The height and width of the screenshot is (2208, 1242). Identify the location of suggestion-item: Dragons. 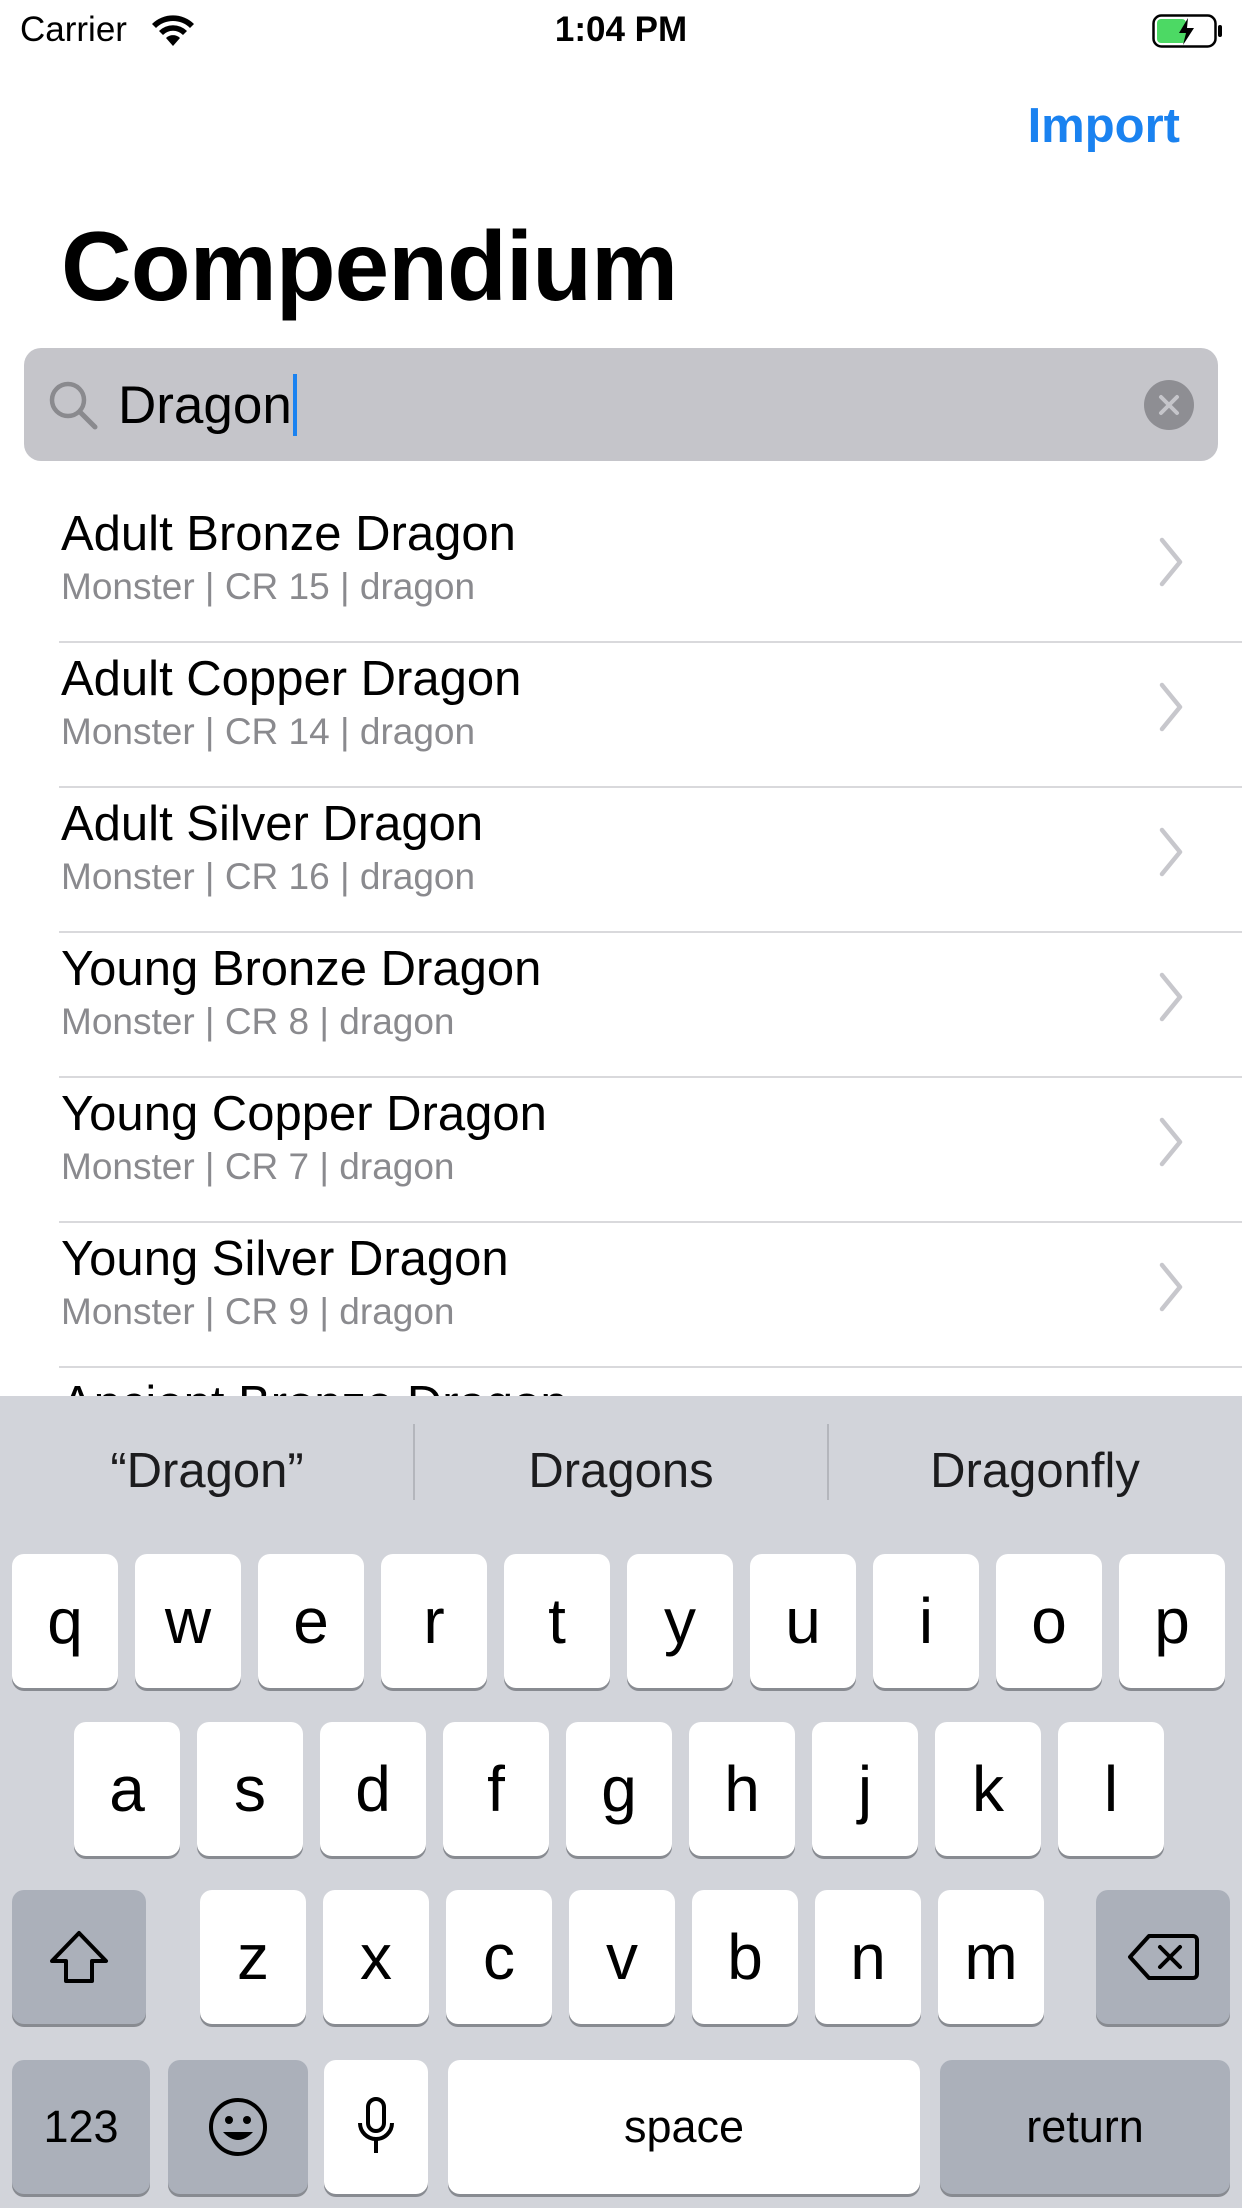
(621, 1456).